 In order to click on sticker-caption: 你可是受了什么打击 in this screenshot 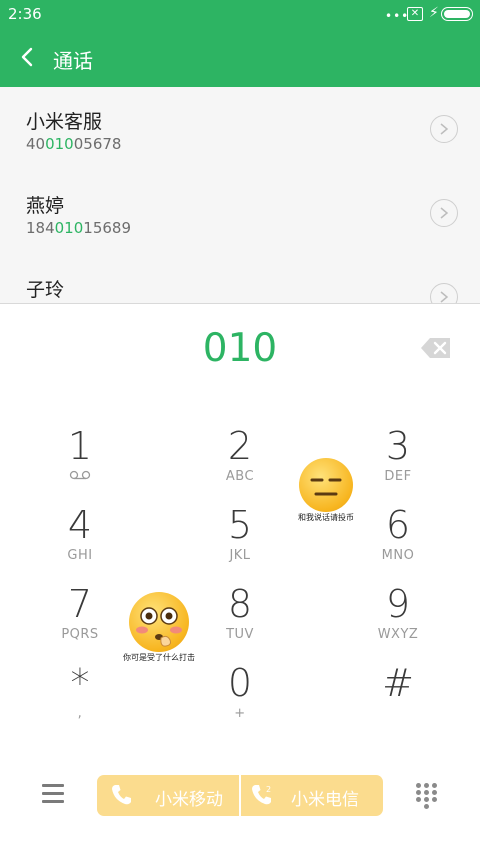, I will do `click(159, 657)`.